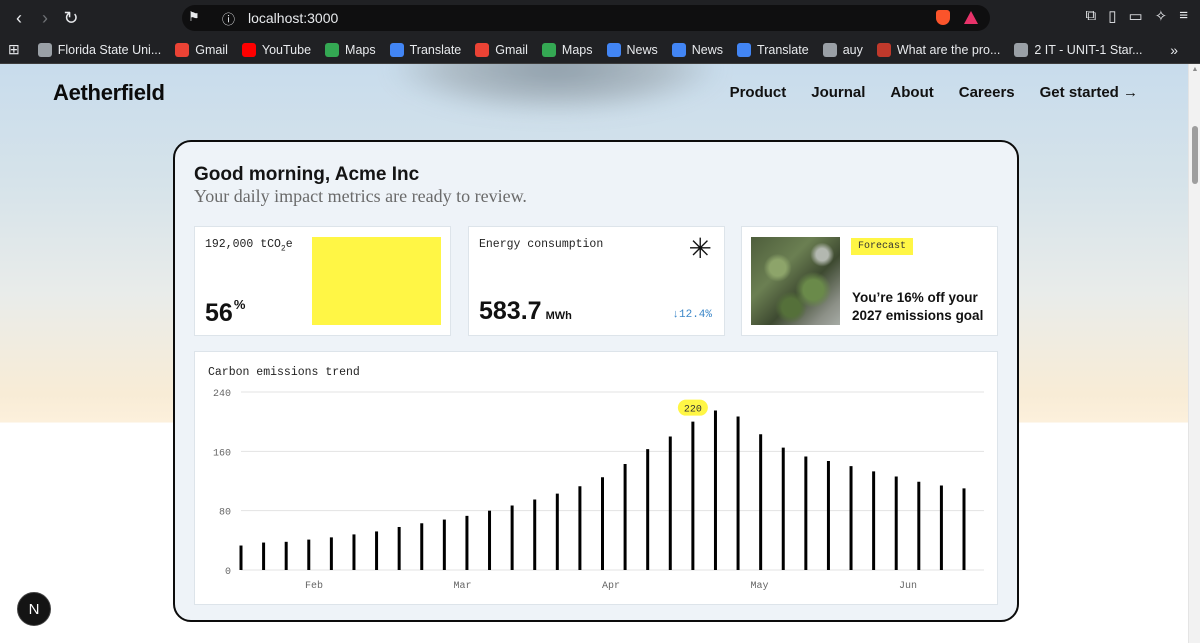 The image size is (1200, 643). I want to click on bookmark-item: auy, so click(842, 49).